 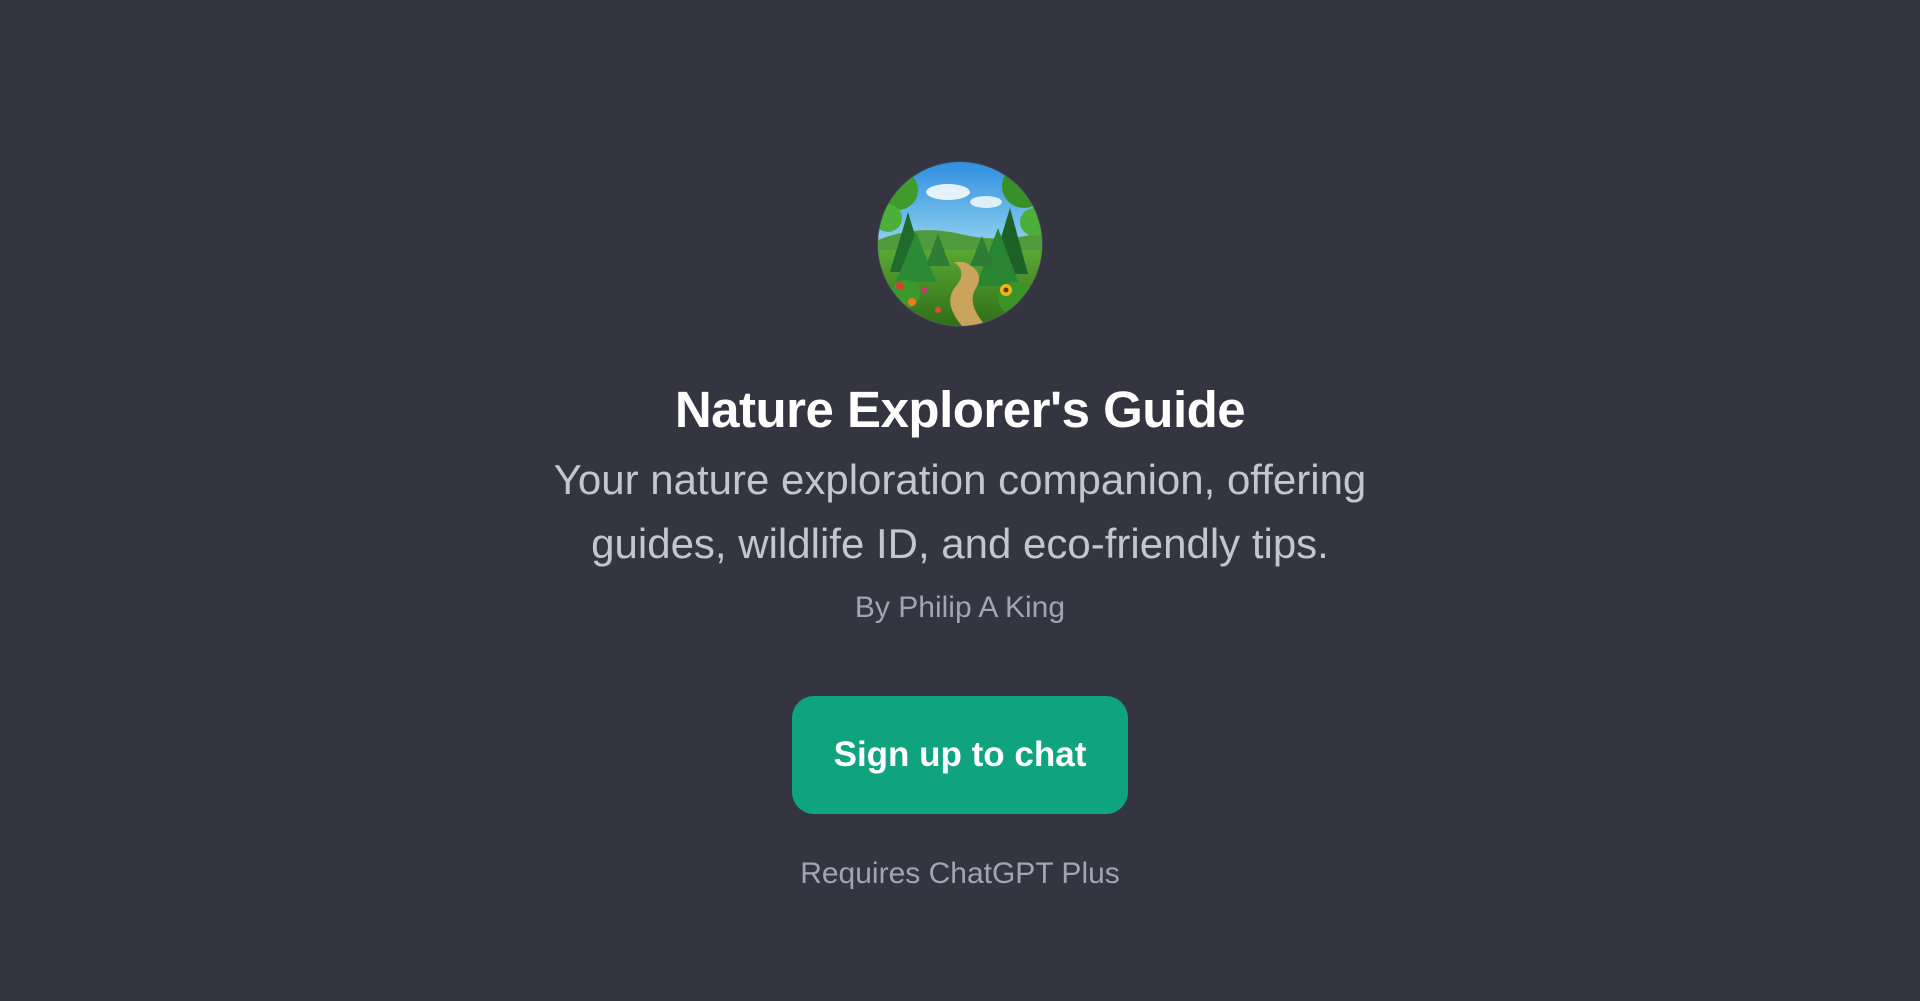 What do you see at coordinates (960, 409) in the screenshot?
I see `gpt-title: Nature Explorer's Guide` at bounding box center [960, 409].